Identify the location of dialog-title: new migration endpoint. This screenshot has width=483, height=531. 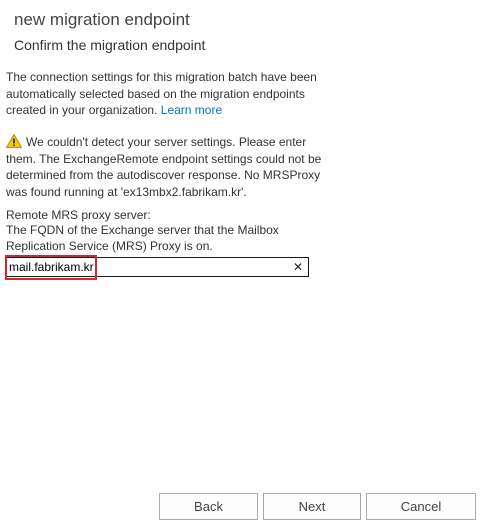
(102, 19).